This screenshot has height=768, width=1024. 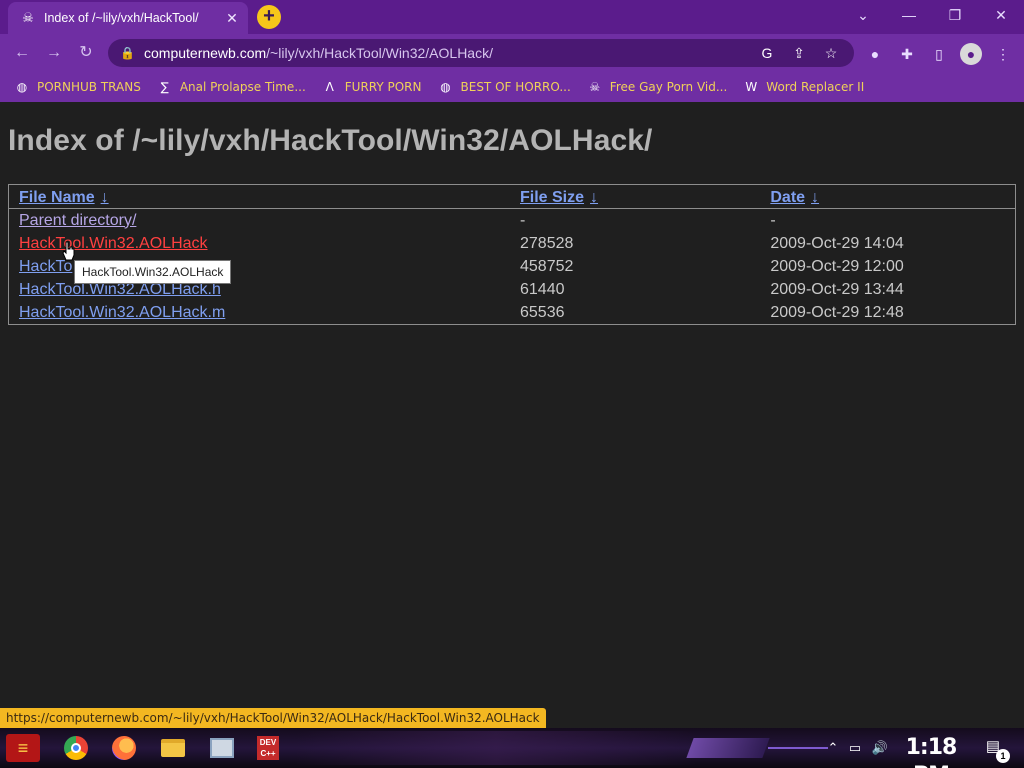 I want to click on profile-avatar-icon: ●, so click(x=971, y=54).